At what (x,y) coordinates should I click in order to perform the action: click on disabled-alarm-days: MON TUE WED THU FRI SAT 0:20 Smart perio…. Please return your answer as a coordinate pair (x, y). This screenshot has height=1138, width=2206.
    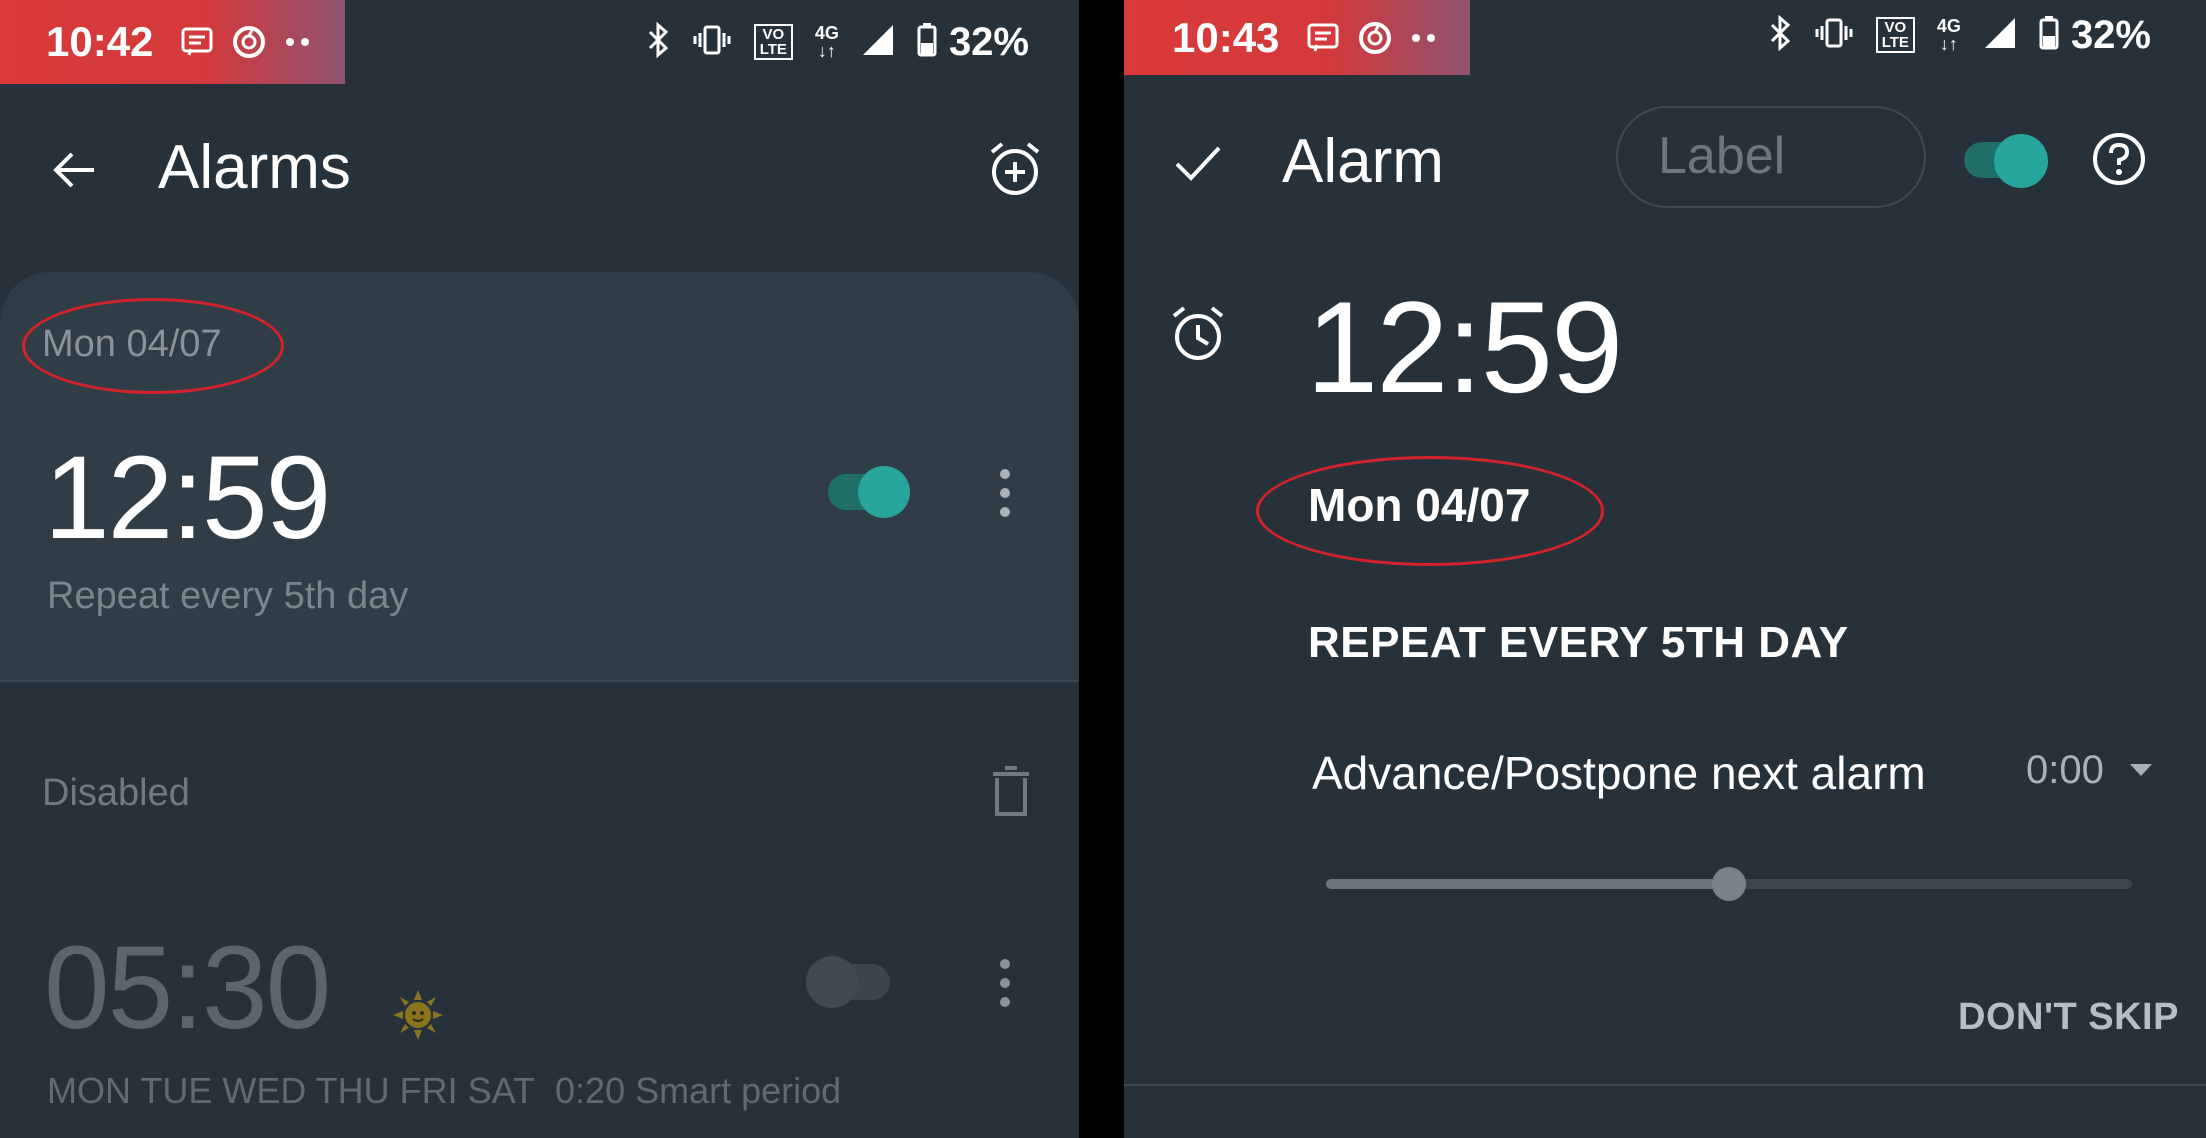
    Looking at the image, I should click on (444, 1091).